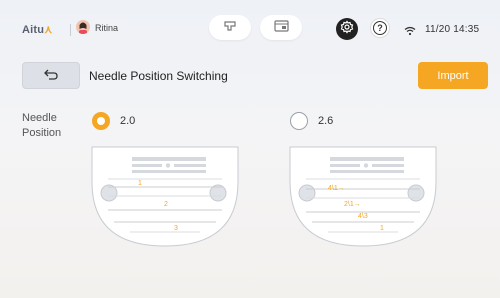 Image resolution: width=500 pixels, height=298 pixels. I want to click on brand-logo: Aitu⋏, so click(37, 30).